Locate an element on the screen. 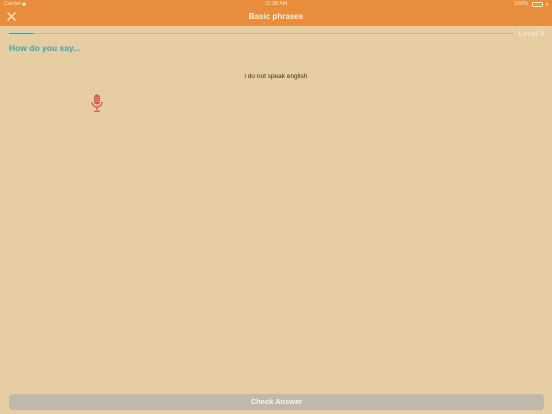 Image resolution: width=552 pixels, height=414 pixels. check-answer-button: Check Answer is located at coordinates (276, 402).